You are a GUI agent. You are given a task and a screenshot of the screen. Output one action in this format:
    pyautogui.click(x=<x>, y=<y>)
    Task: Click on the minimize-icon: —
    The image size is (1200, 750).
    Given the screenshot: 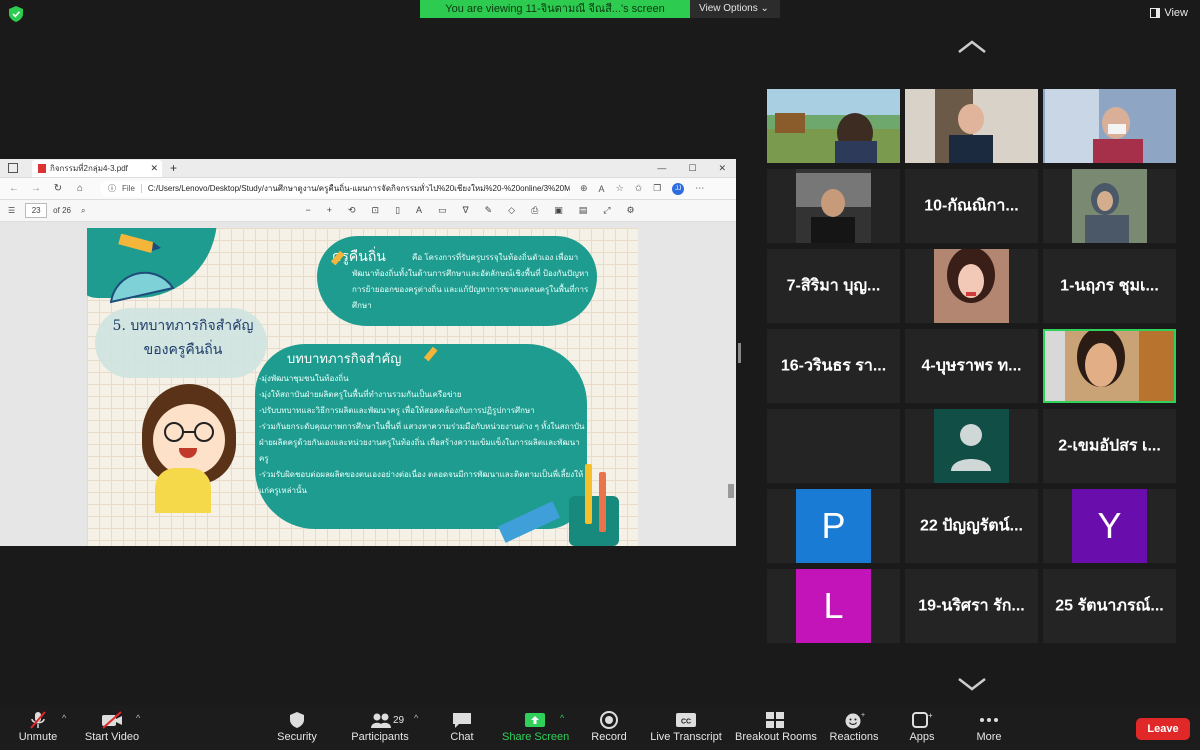 What is the action you would take?
    pyautogui.click(x=661, y=168)
    